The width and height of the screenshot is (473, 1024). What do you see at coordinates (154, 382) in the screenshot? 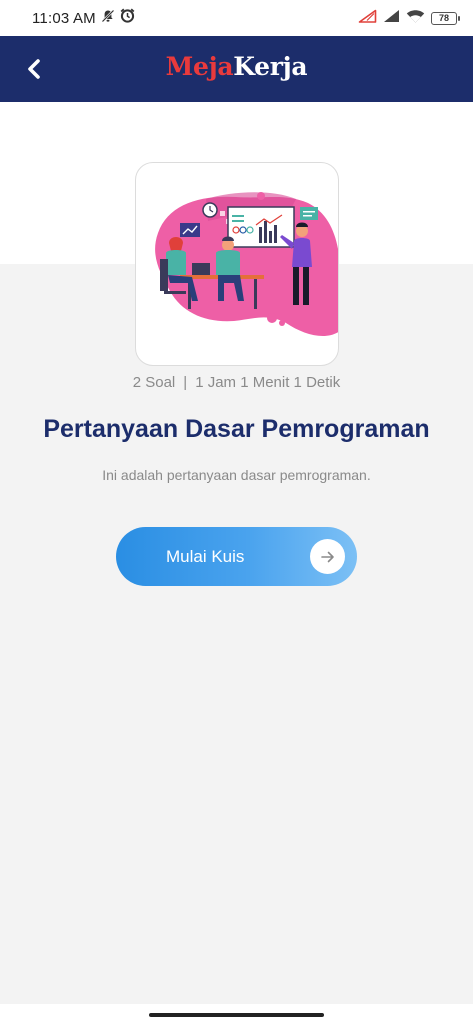
I see `question-count: 2 Soal` at bounding box center [154, 382].